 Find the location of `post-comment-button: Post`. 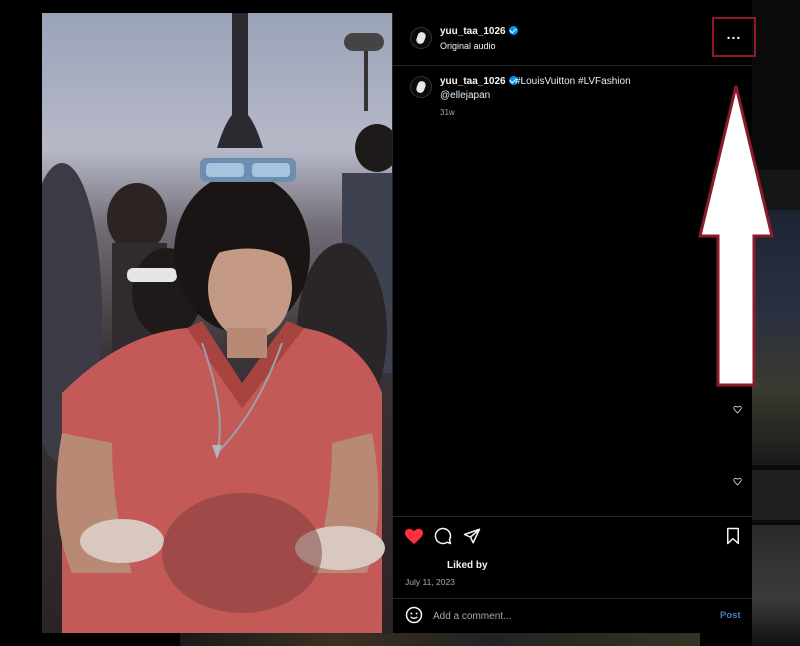

post-comment-button: Post is located at coordinates (730, 615).